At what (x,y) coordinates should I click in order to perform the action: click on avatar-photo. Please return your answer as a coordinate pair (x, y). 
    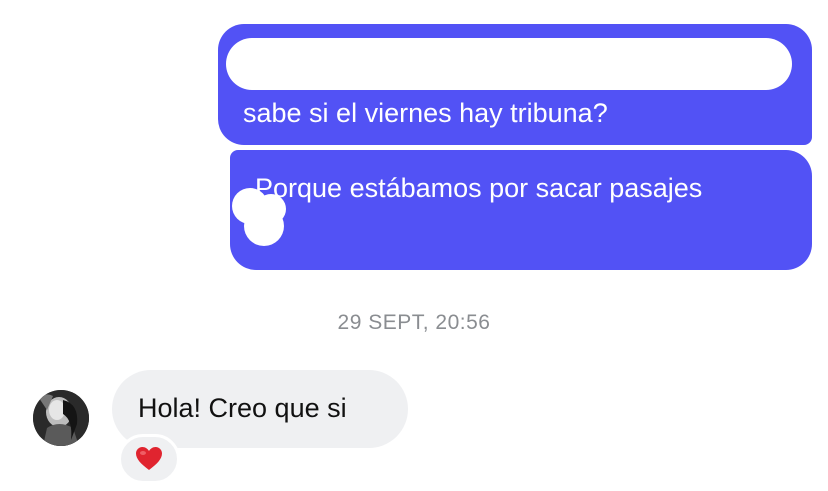
    Looking at the image, I should click on (61, 418).